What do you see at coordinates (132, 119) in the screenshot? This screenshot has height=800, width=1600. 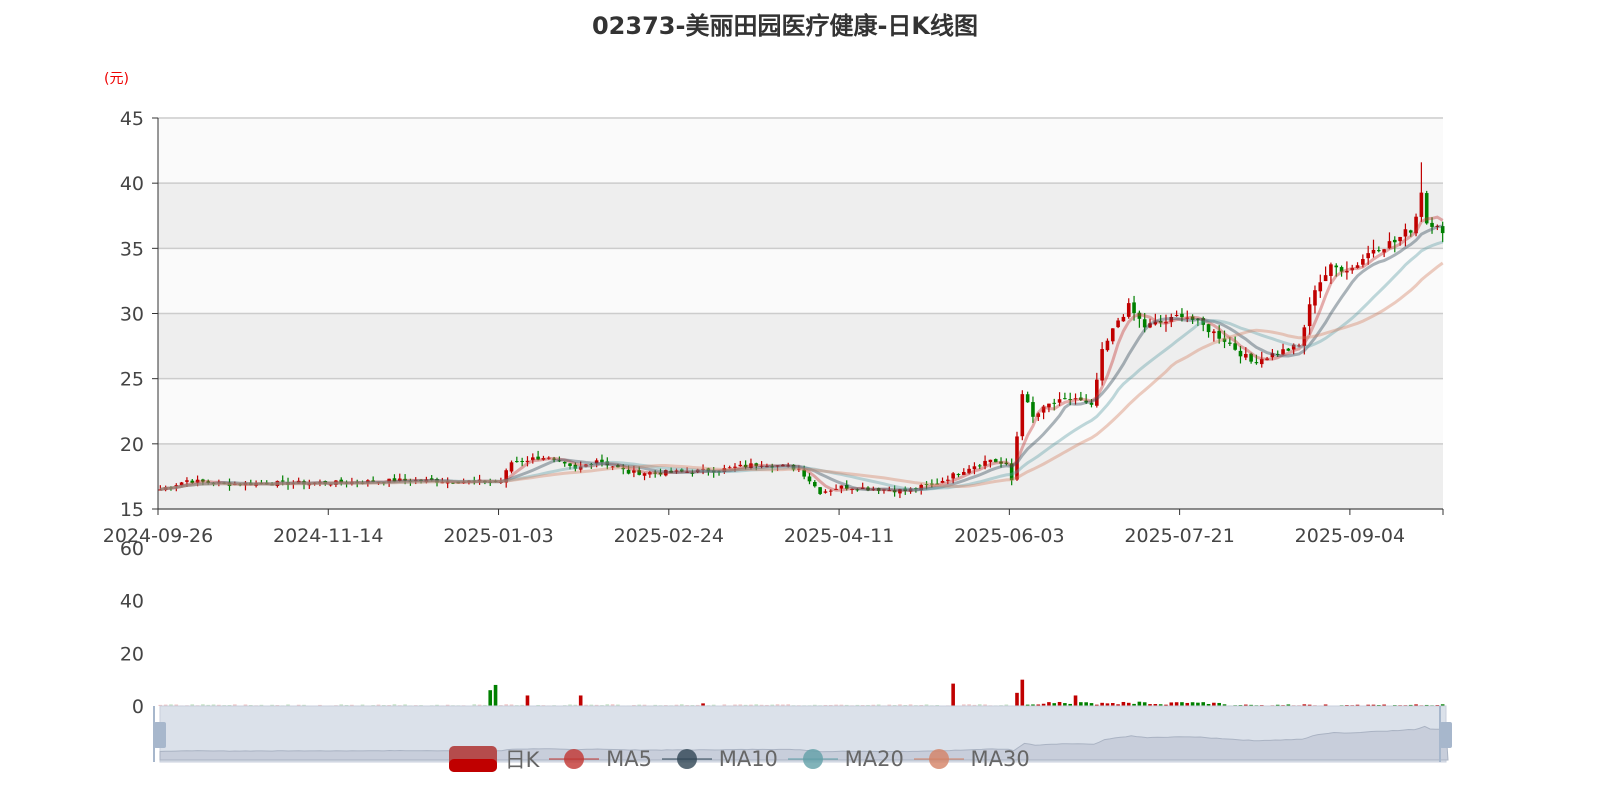 I see `y-tick-label: 45` at bounding box center [132, 119].